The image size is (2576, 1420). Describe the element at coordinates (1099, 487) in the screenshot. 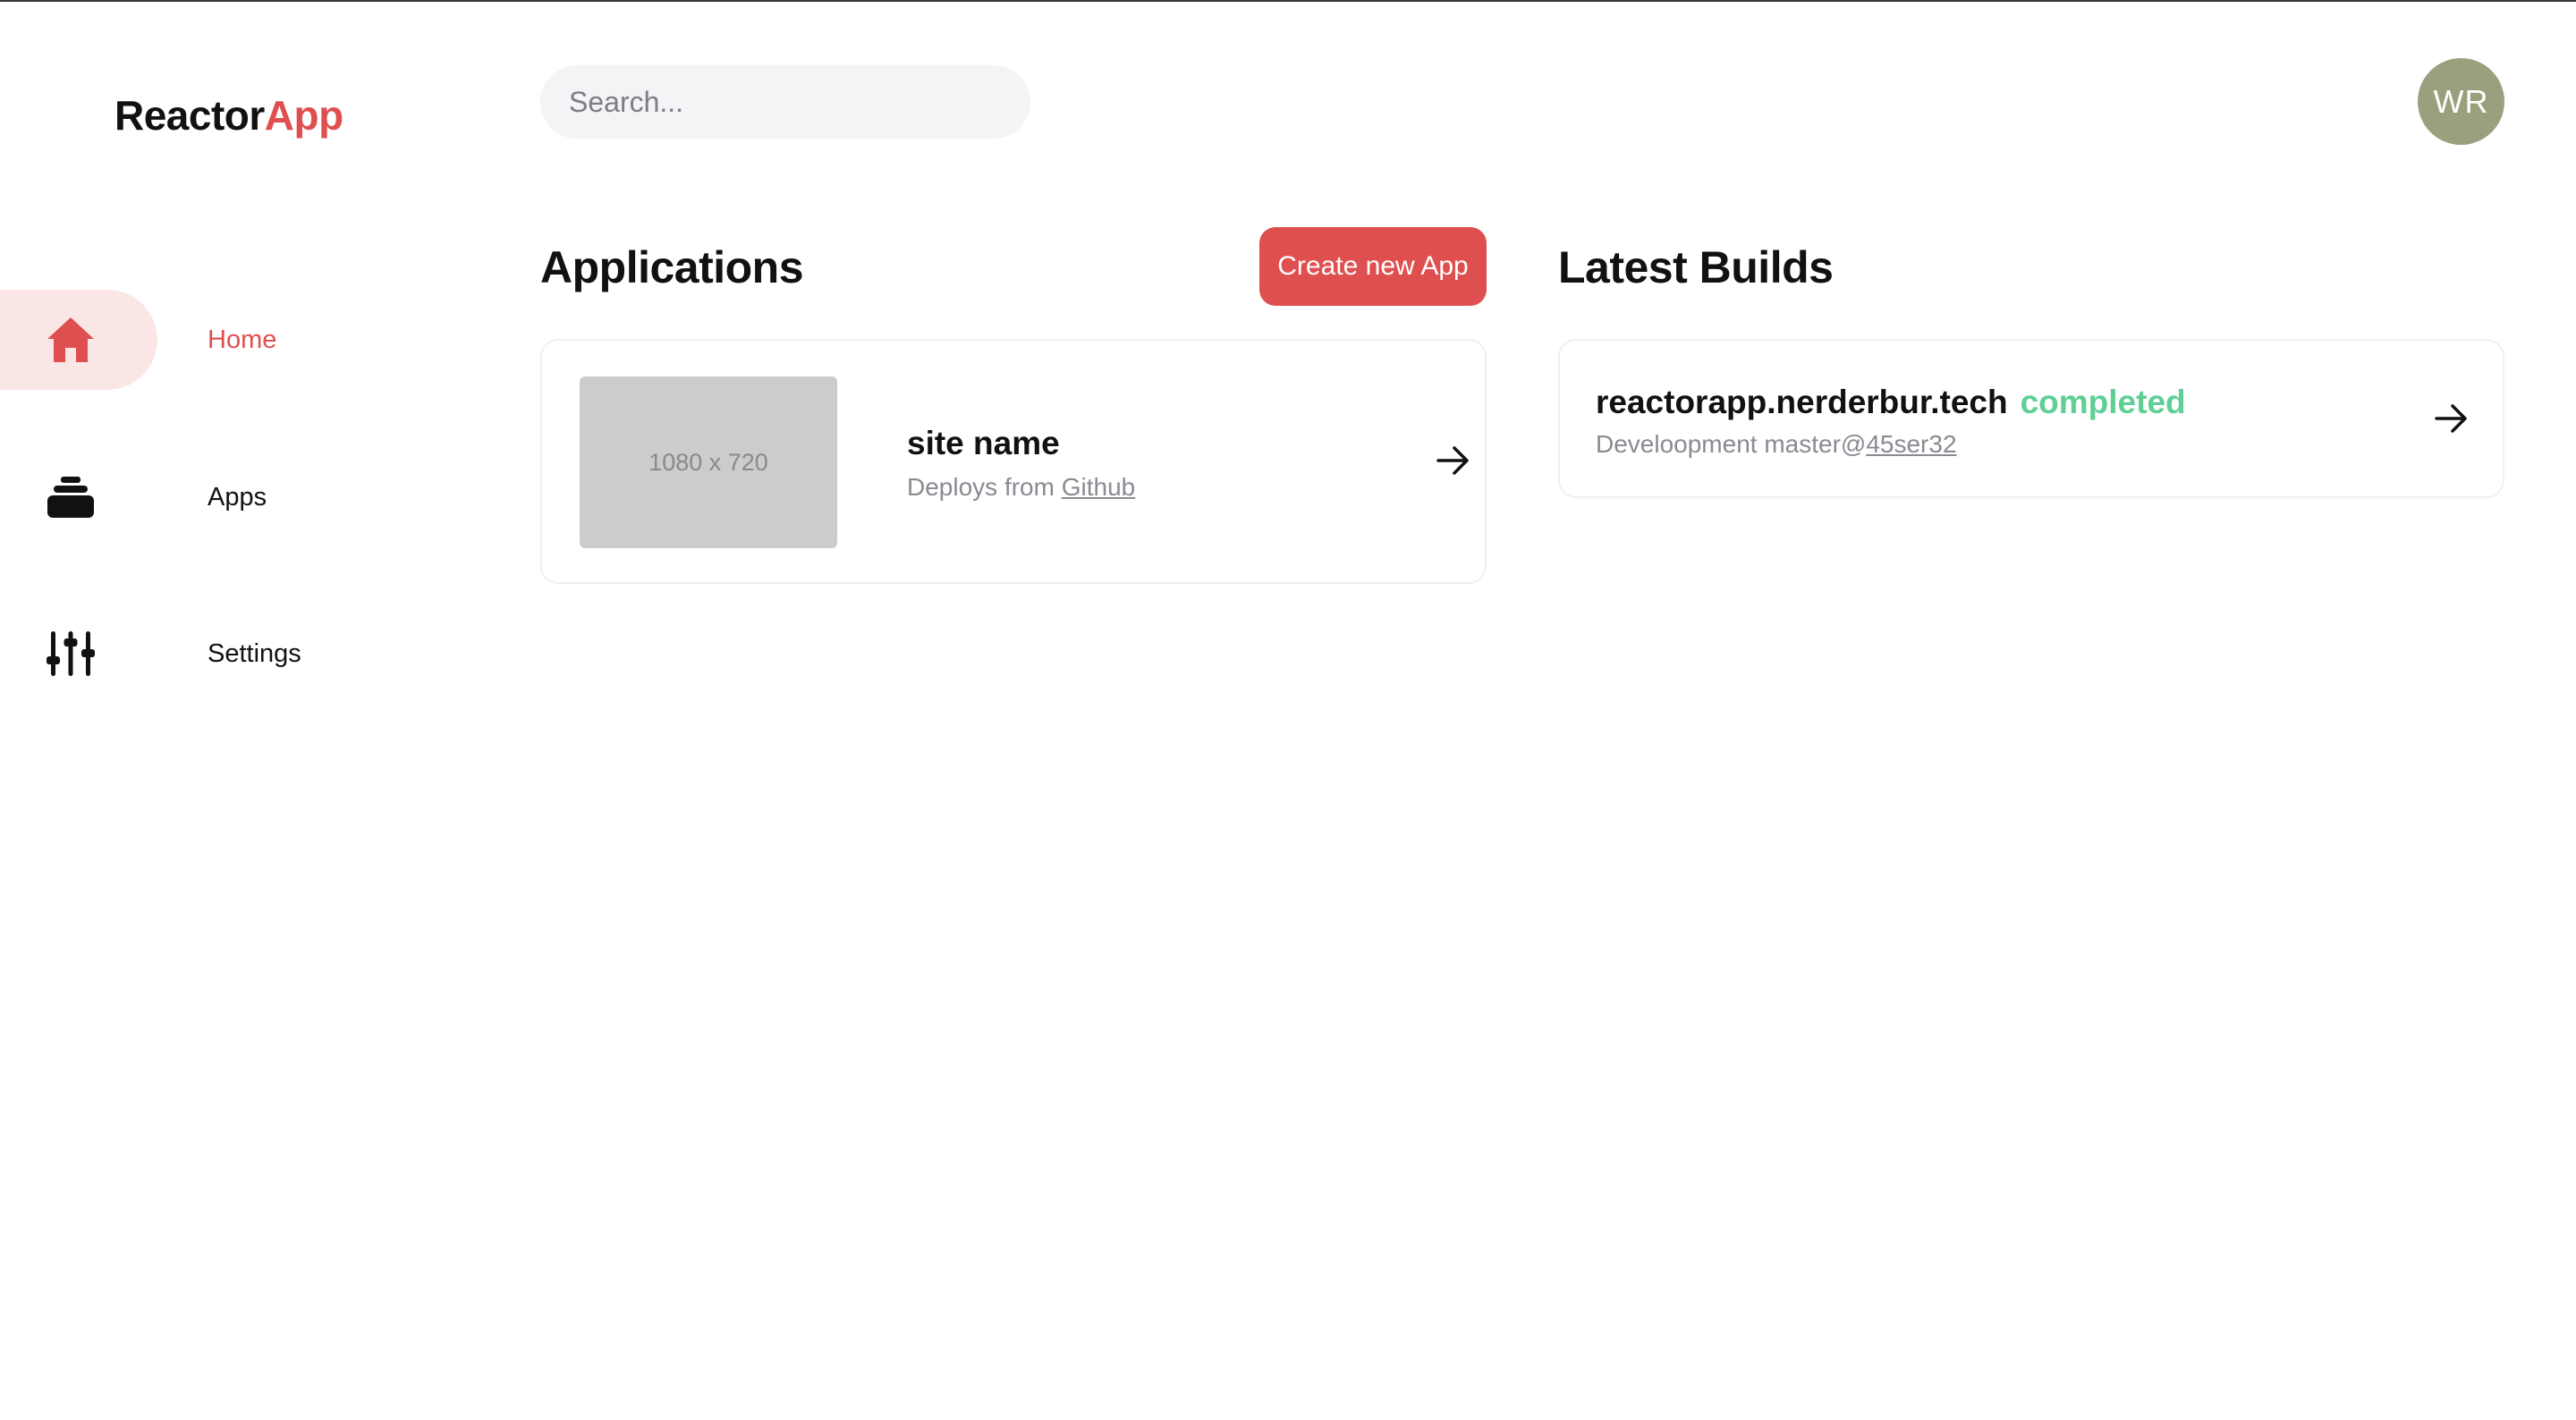

I see `deploy-source-link: Github` at that location.